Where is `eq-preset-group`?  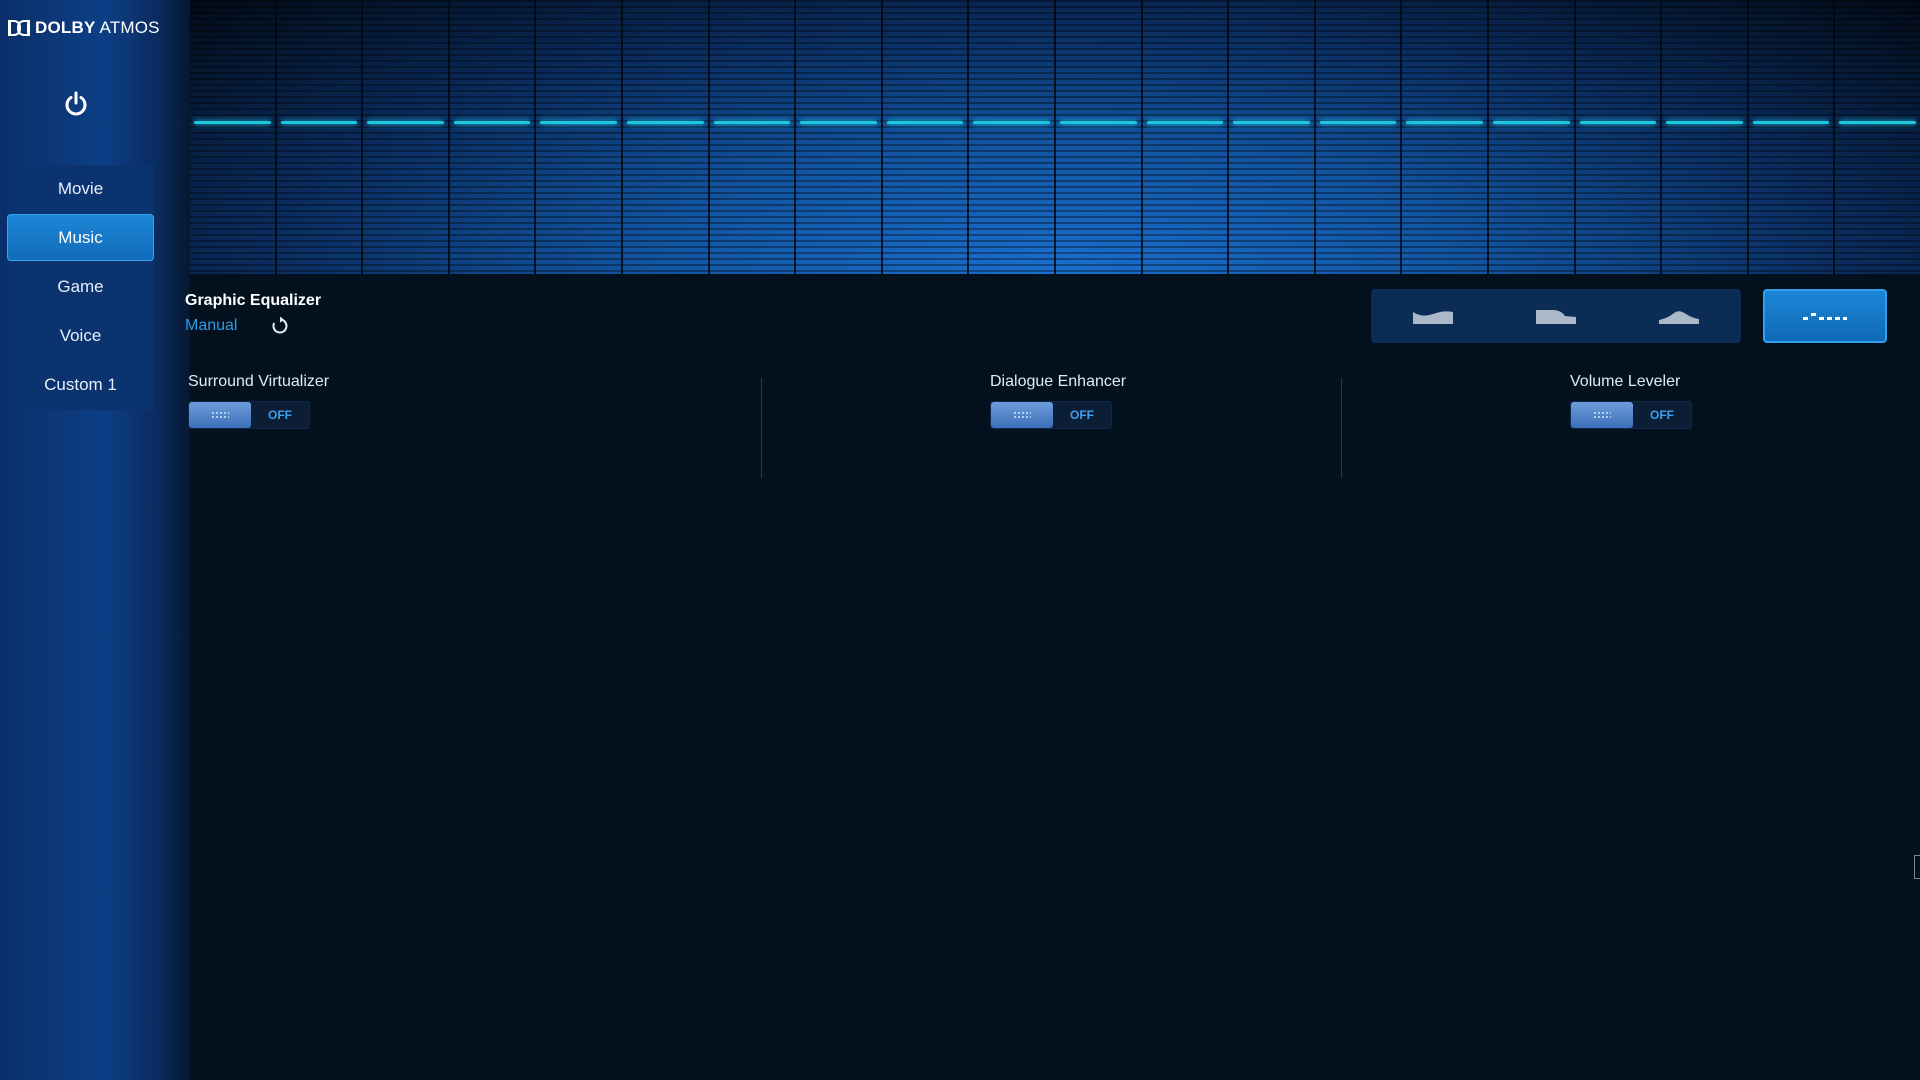 eq-preset-group is located at coordinates (1556, 316).